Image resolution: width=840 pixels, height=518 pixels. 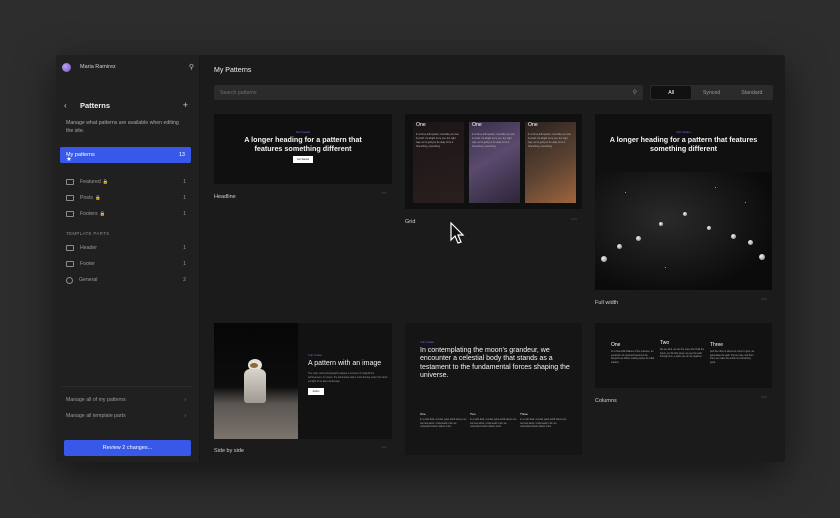 I want to click on astronaut-body, so click(x=255, y=386).